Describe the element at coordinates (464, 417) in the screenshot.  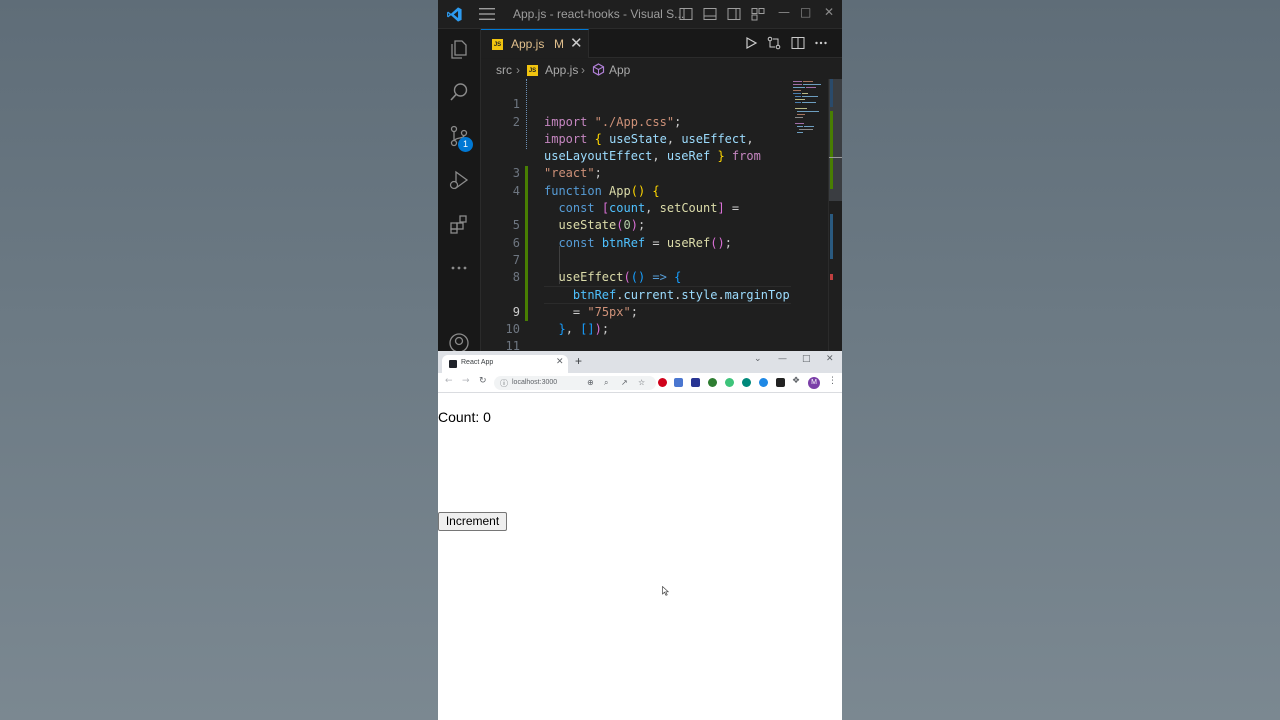
I see `count-text: Count: 0` at that location.